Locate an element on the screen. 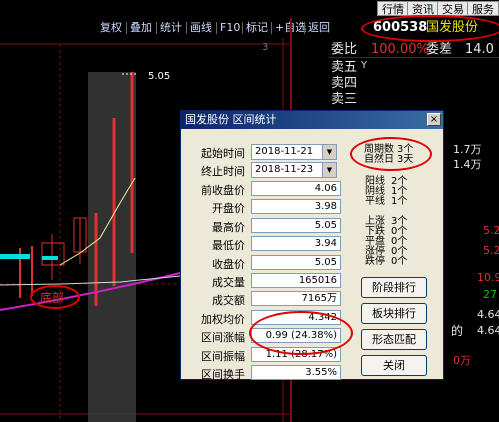 The width and height of the screenshot is (499, 422). tab-news: 资讯 is located at coordinates (423, 8).